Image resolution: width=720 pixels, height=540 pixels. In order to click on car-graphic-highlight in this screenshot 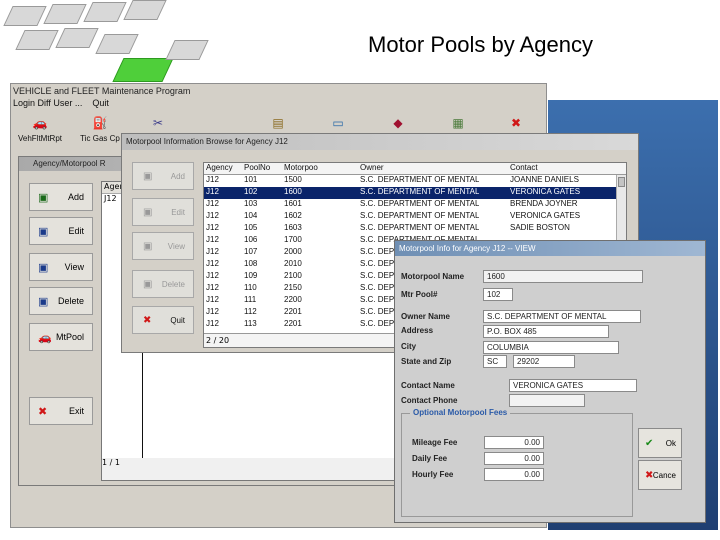, I will do `click(143, 70)`.